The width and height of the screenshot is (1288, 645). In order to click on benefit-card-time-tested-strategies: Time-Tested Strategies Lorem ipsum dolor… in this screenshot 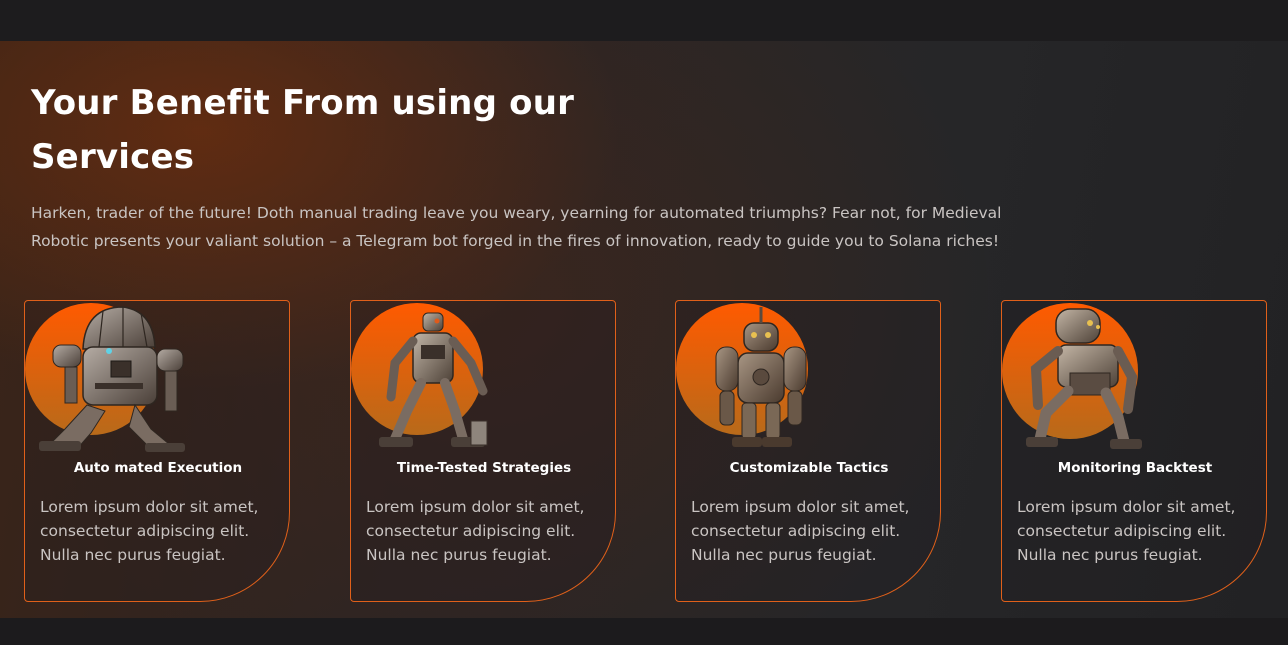, I will do `click(483, 451)`.